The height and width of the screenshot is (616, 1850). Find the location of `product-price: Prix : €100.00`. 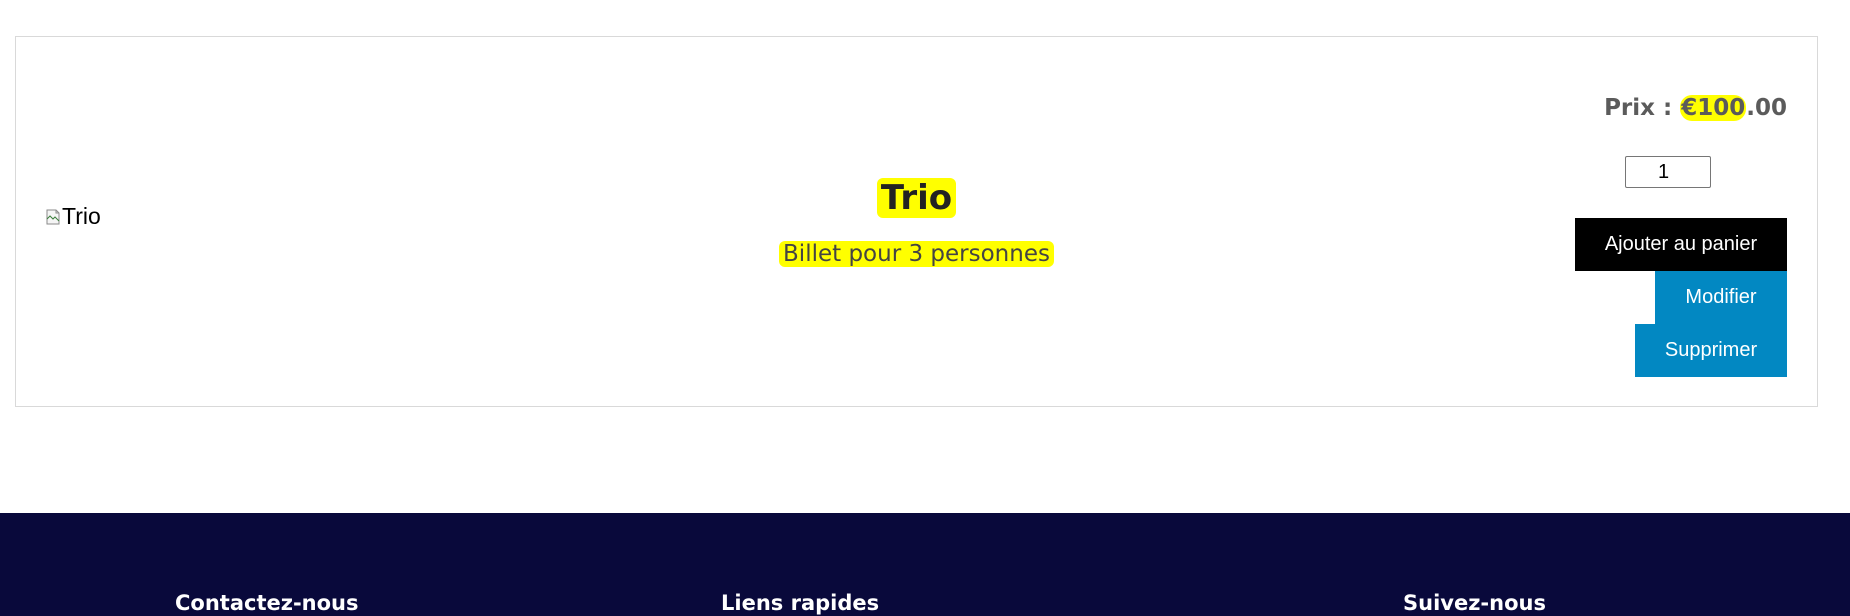

product-price: Prix : €100.00 is located at coordinates (1695, 108).